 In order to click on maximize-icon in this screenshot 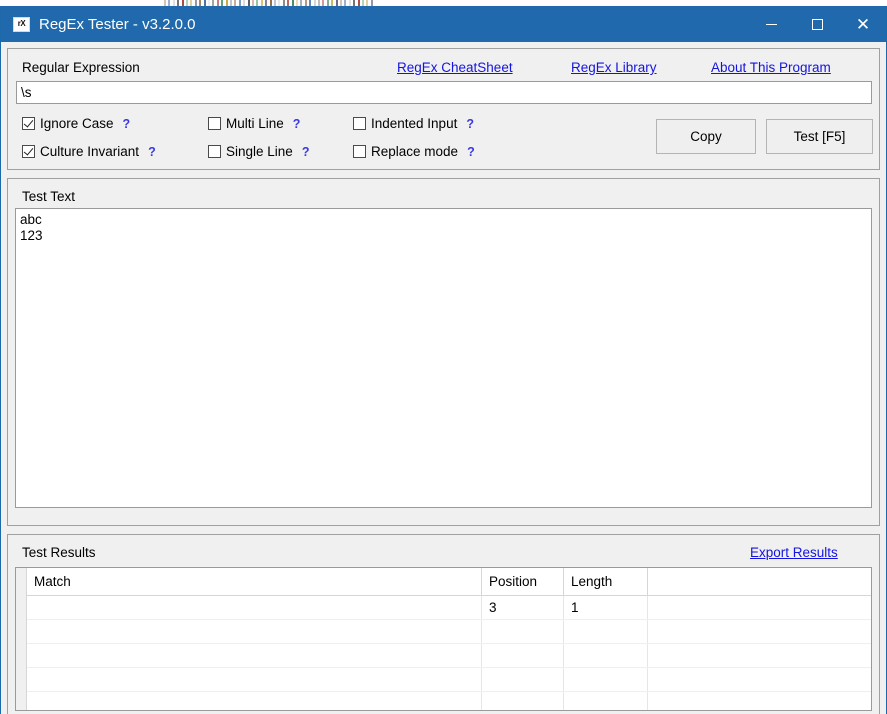, I will do `click(817, 24)`.